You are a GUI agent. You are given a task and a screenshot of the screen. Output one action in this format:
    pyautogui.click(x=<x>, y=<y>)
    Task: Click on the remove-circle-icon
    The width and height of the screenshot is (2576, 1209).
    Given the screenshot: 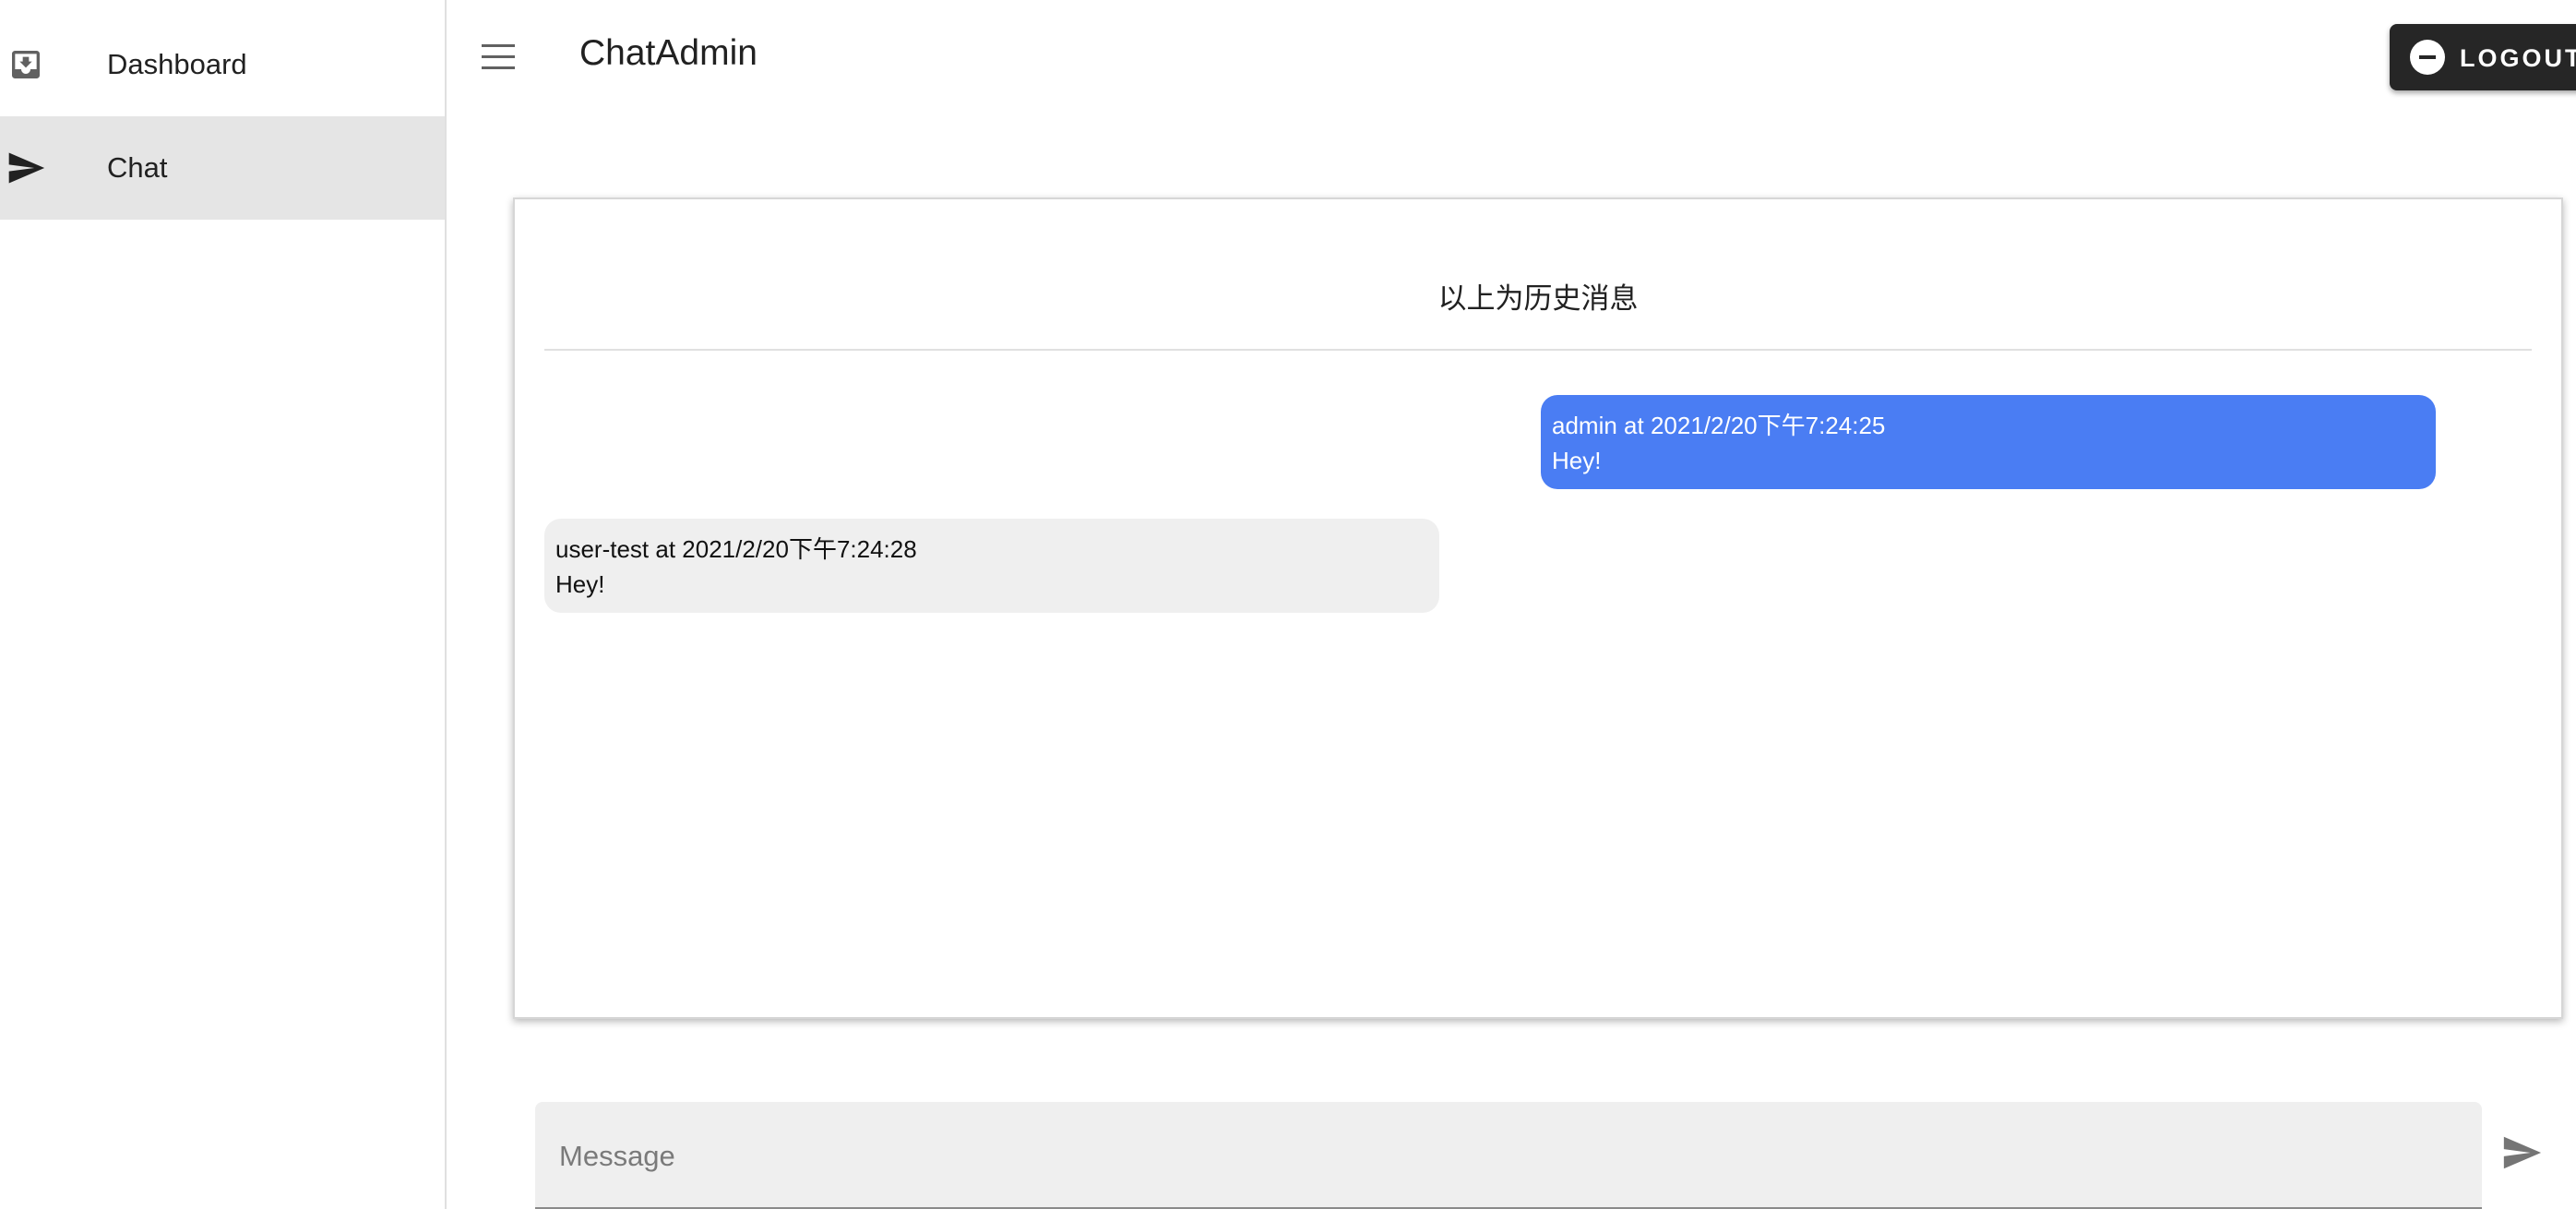 What is the action you would take?
    pyautogui.click(x=2427, y=57)
    